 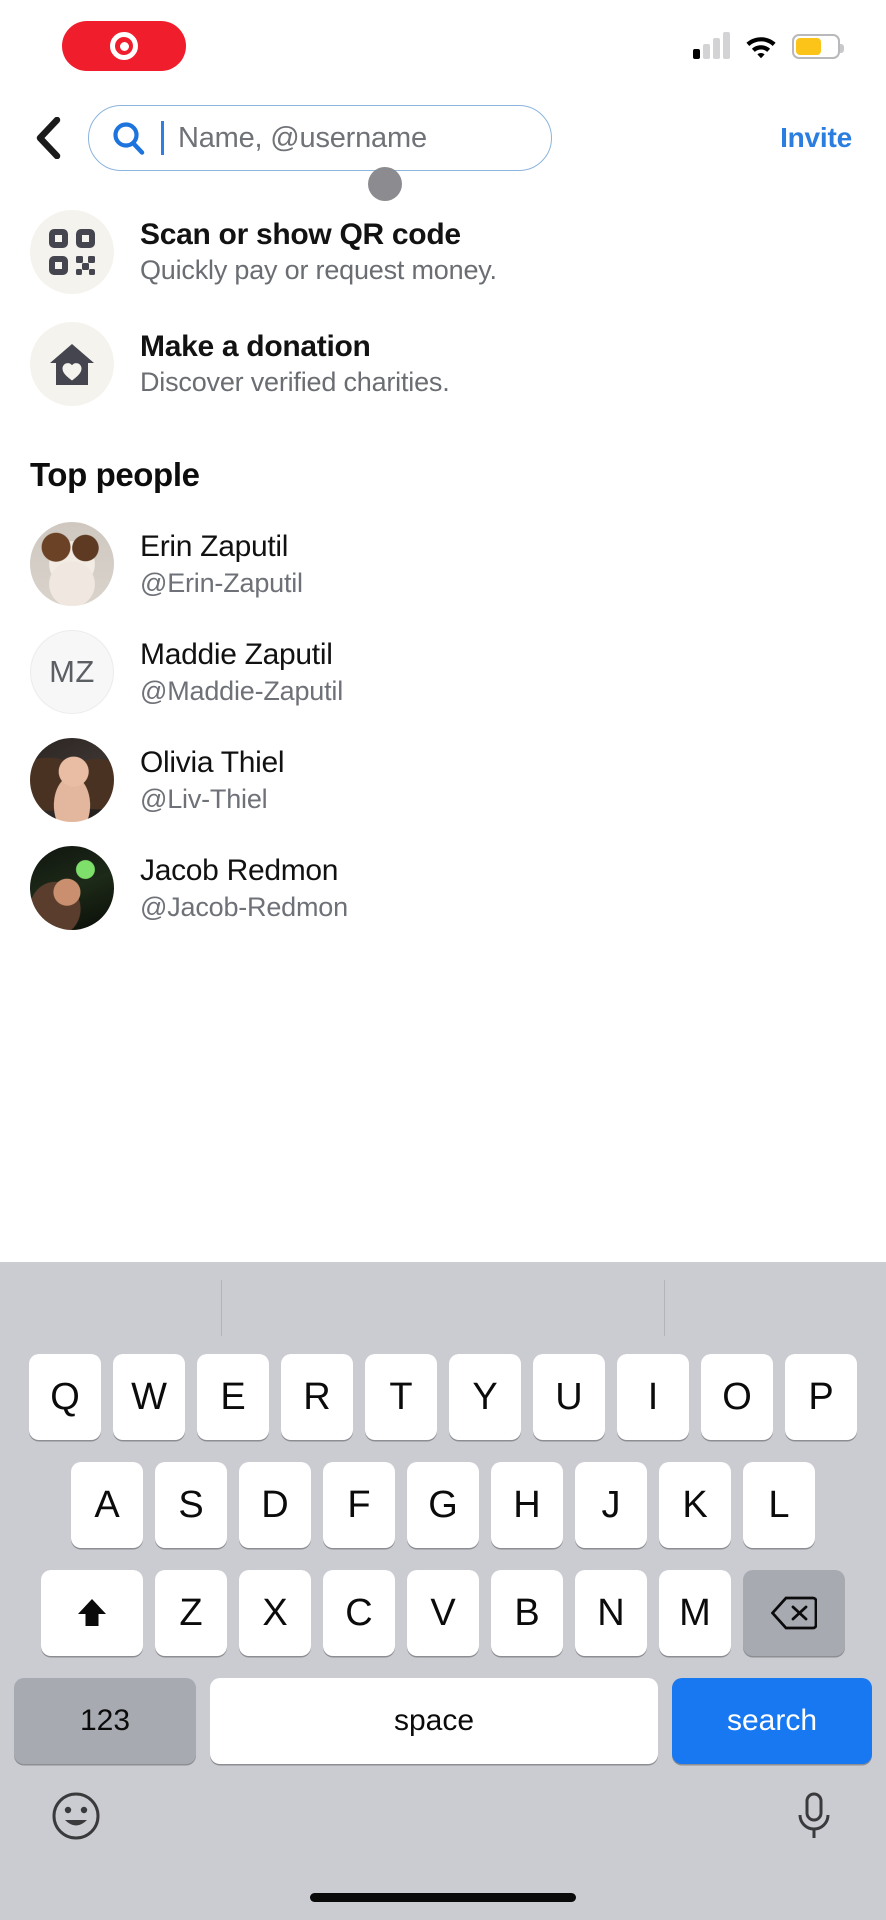 I want to click on cellular-signal-icon, so click(x=711, y=45).